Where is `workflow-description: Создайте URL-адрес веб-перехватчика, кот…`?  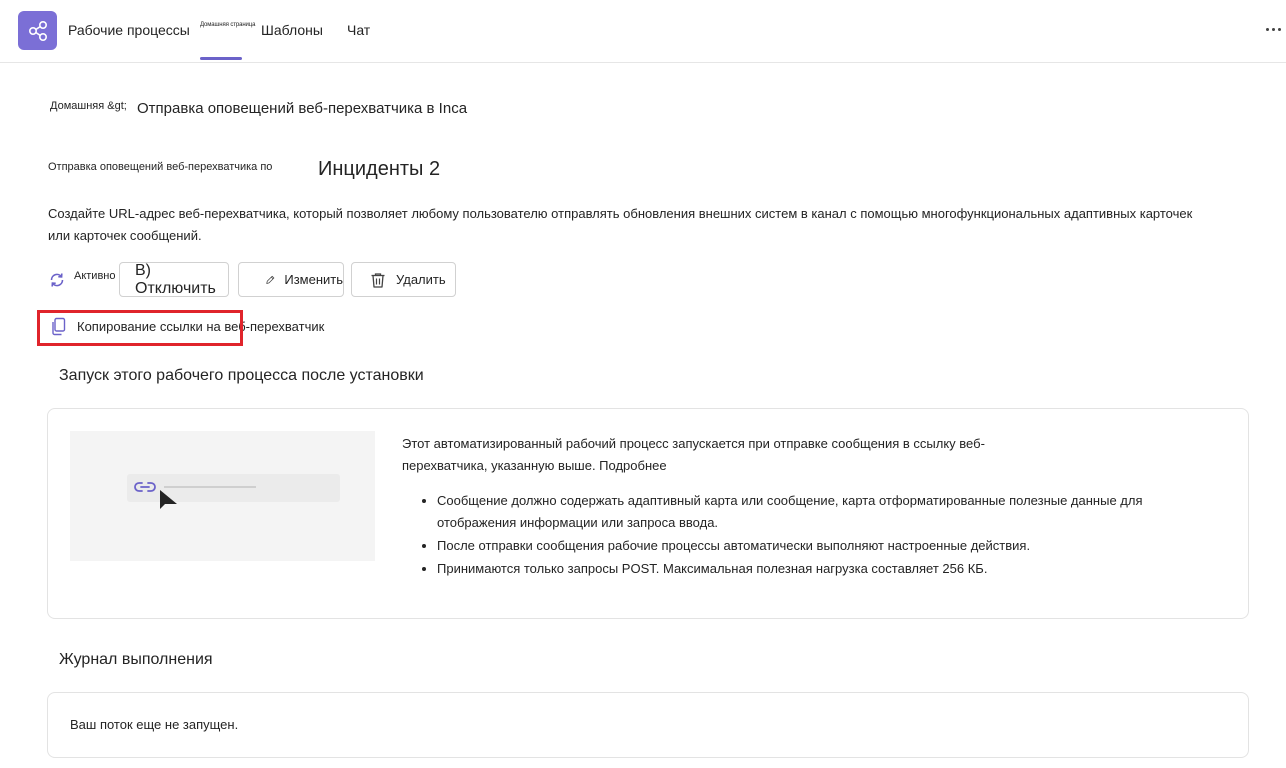 workflow-description: Создайте URL-адрес веб-перехватчика, кот… is located at coordinates (620, 224).